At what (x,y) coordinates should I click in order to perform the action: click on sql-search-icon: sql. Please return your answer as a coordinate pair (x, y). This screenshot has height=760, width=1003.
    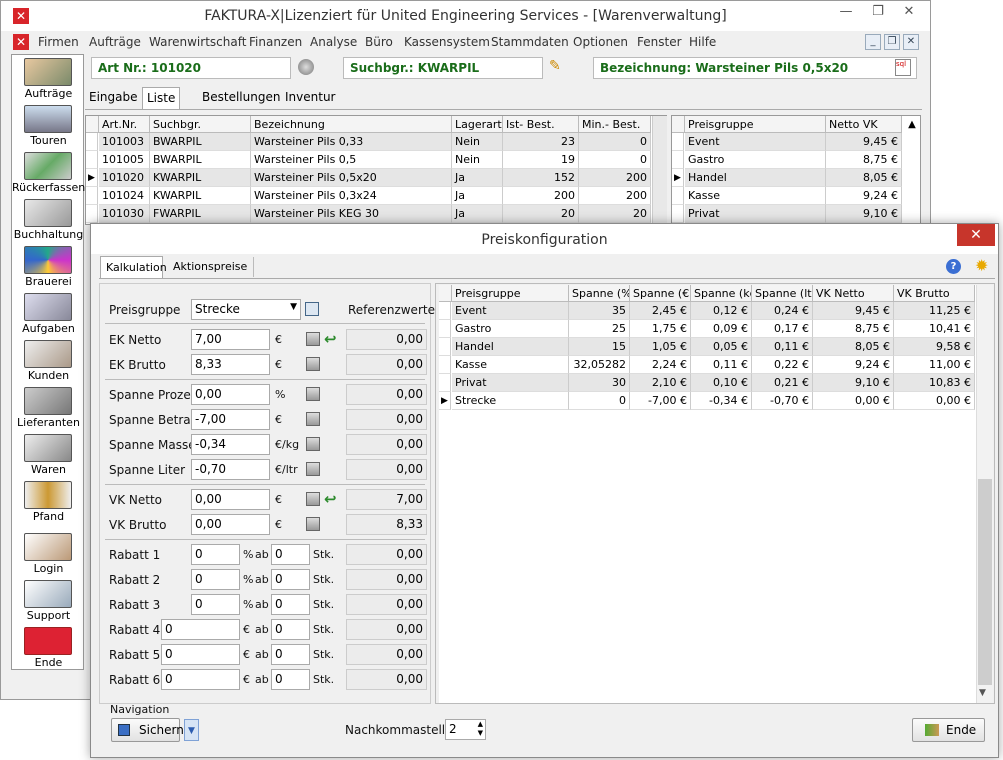
    Looking at the image, I should click on (903, 67).